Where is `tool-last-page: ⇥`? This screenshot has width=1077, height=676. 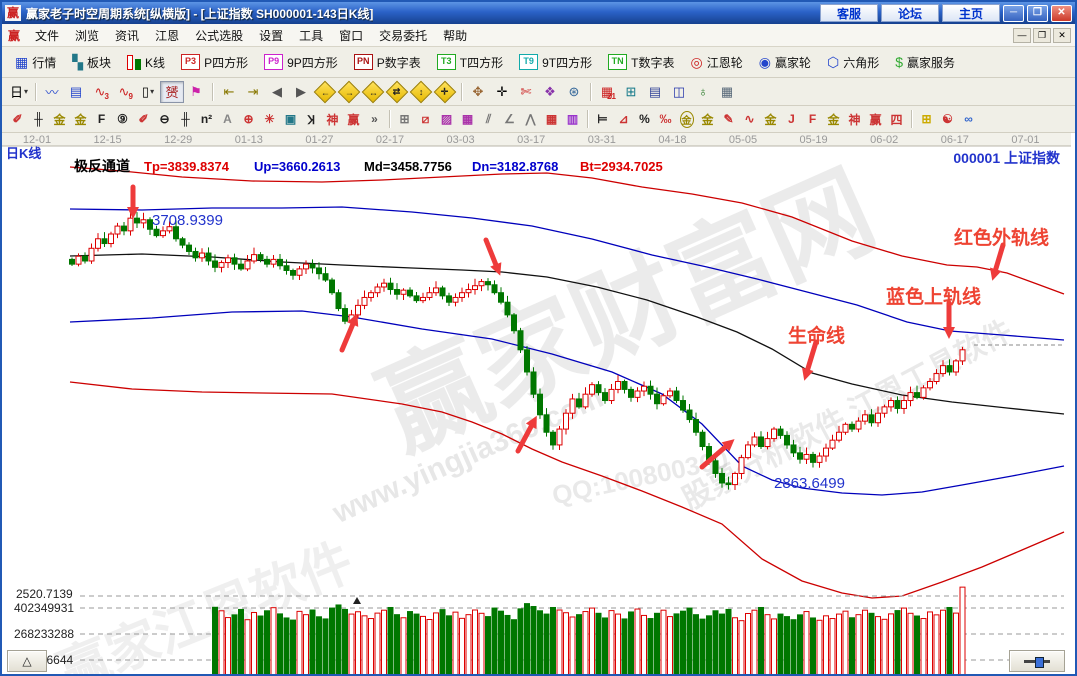 tool-last-page: ⇥ is located at coordinates (253, 92).